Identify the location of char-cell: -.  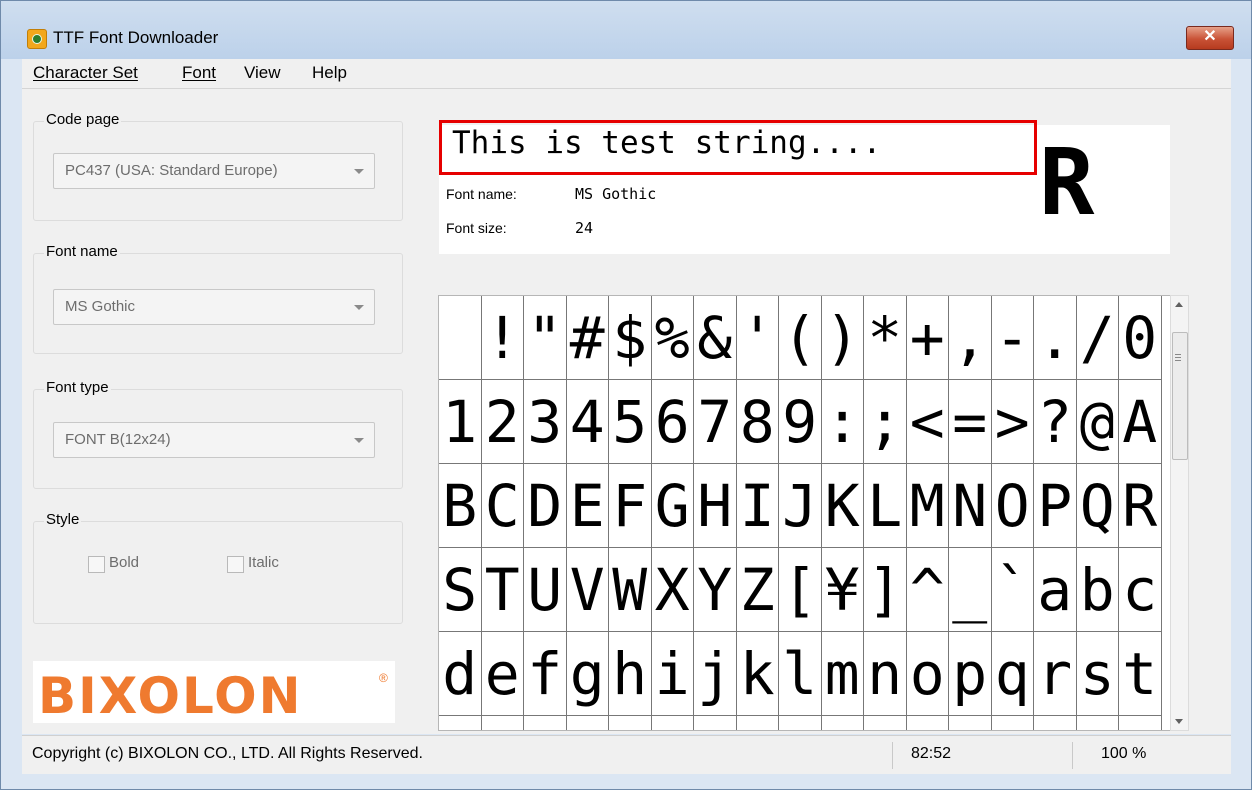
(1012, 338).